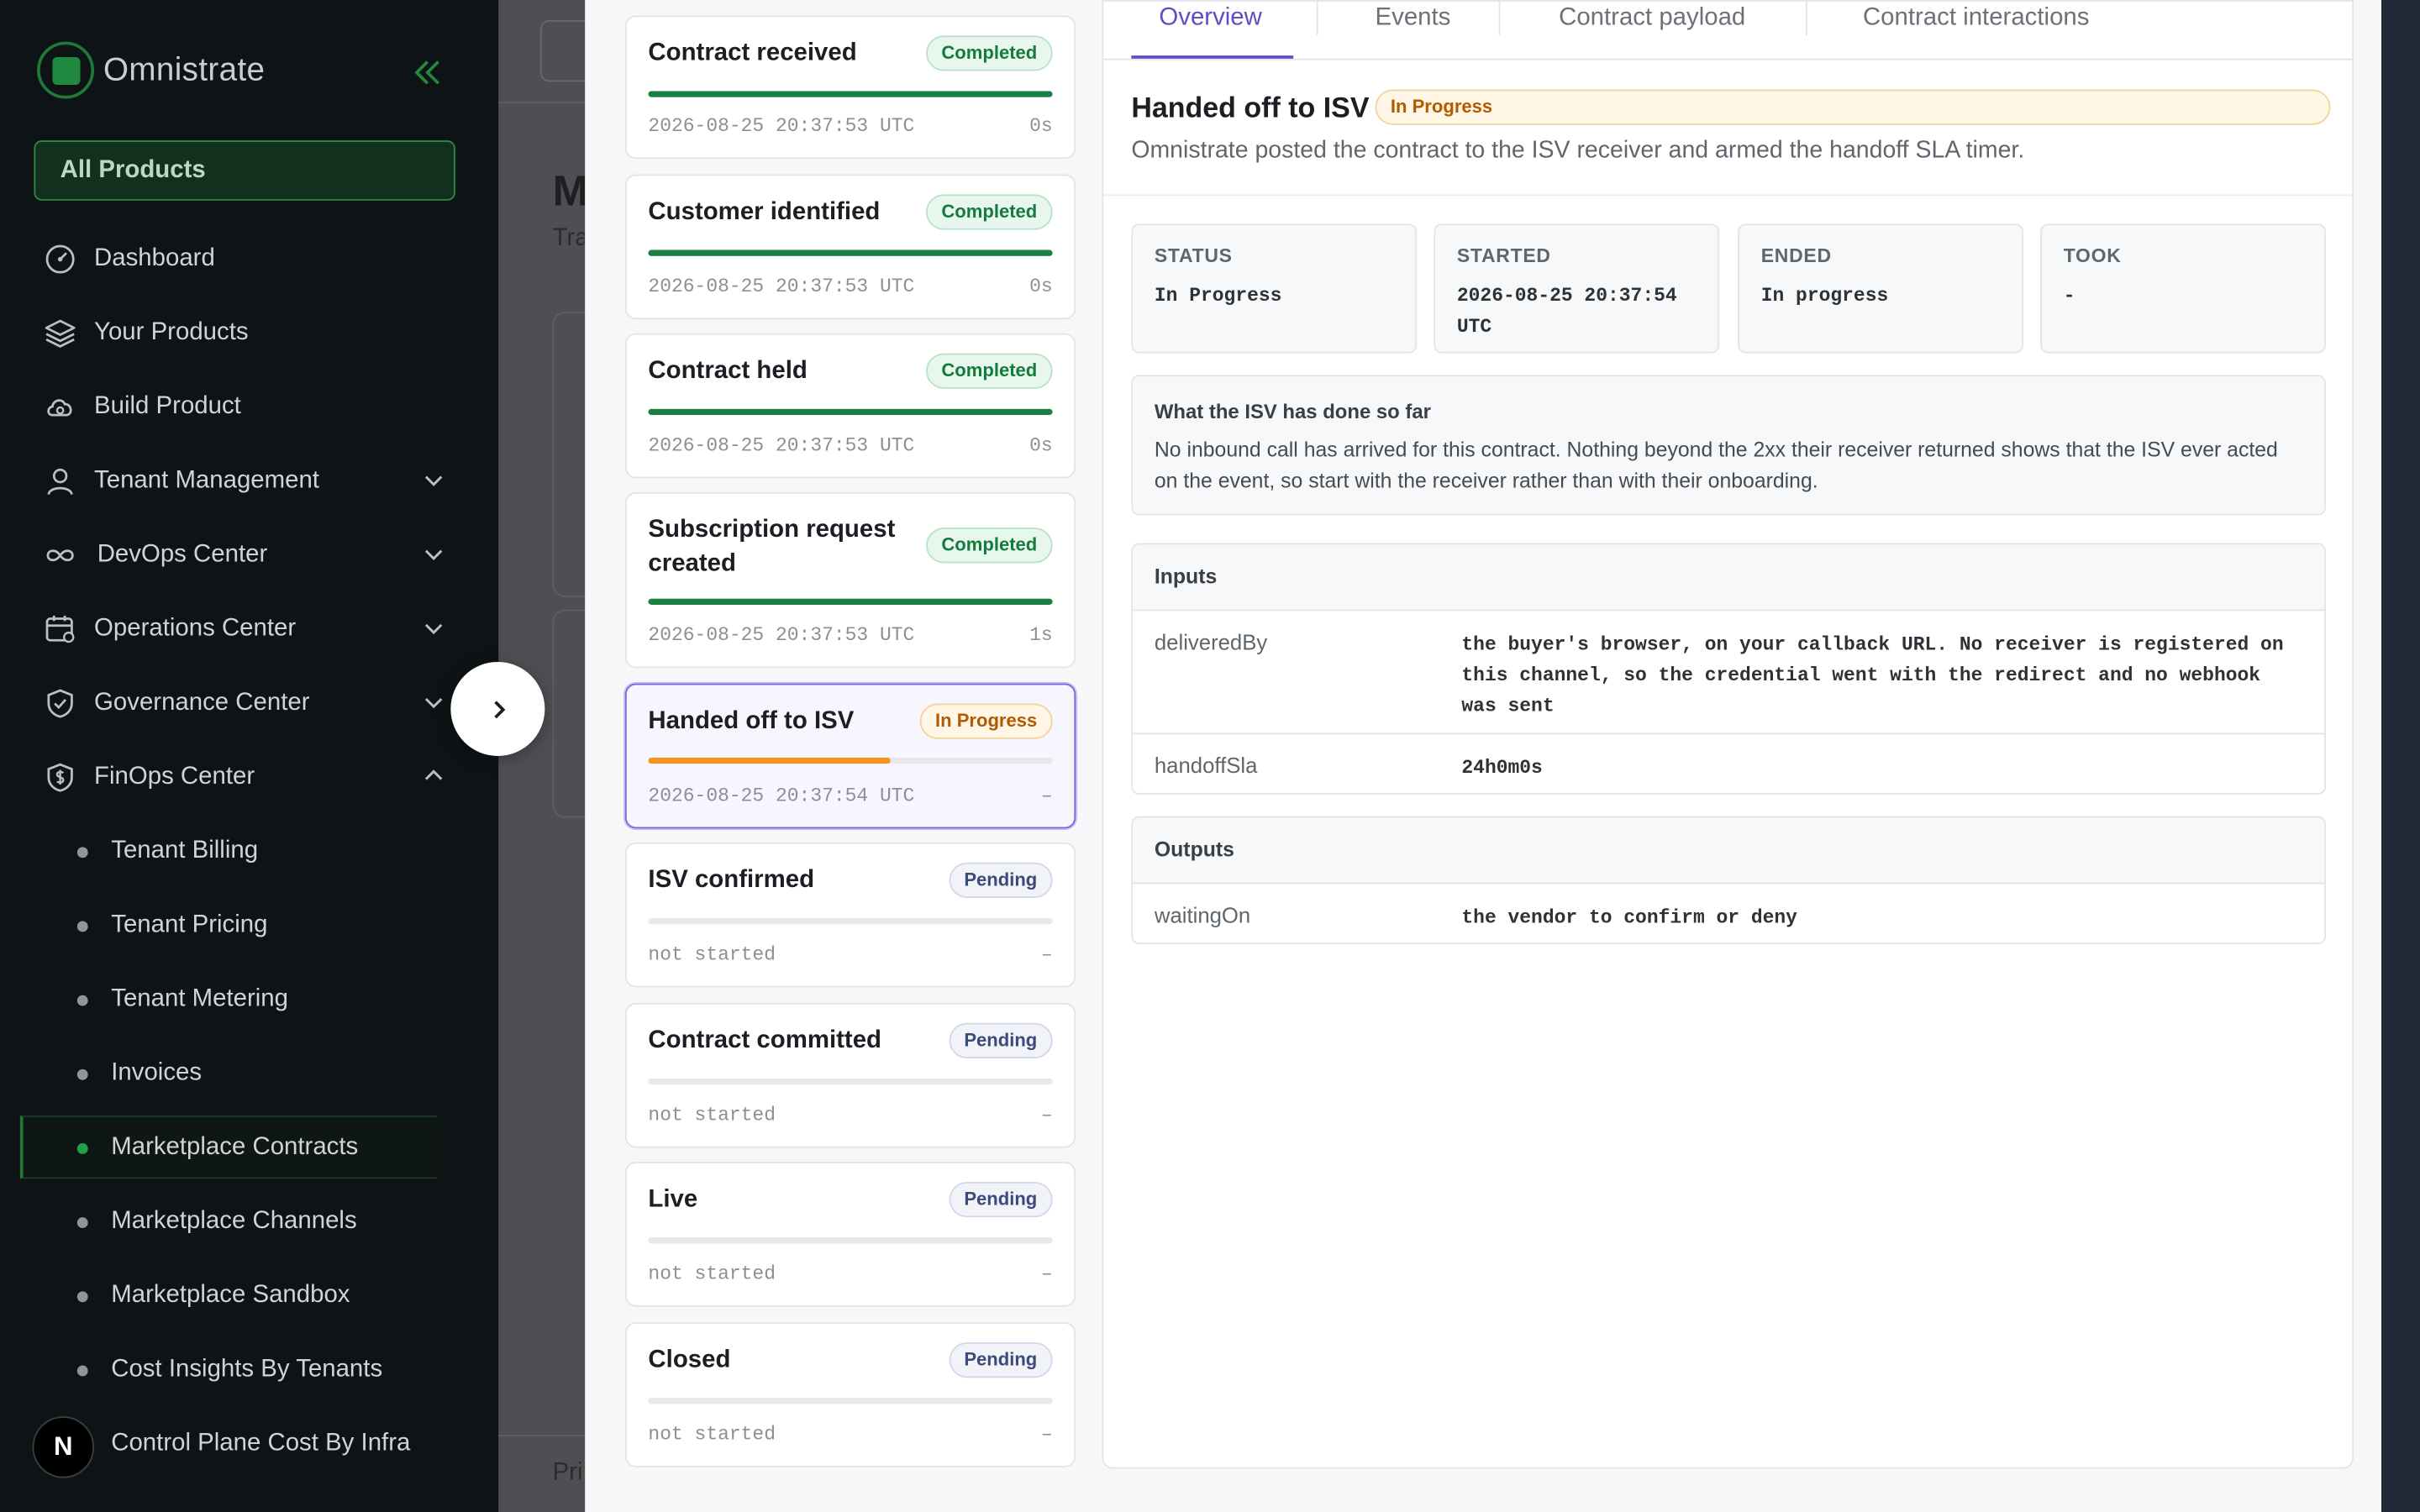  What do you see at coordinates (60, 259) in the screenshot?
I see `gauge-icon` at bounding box center [60, 259].